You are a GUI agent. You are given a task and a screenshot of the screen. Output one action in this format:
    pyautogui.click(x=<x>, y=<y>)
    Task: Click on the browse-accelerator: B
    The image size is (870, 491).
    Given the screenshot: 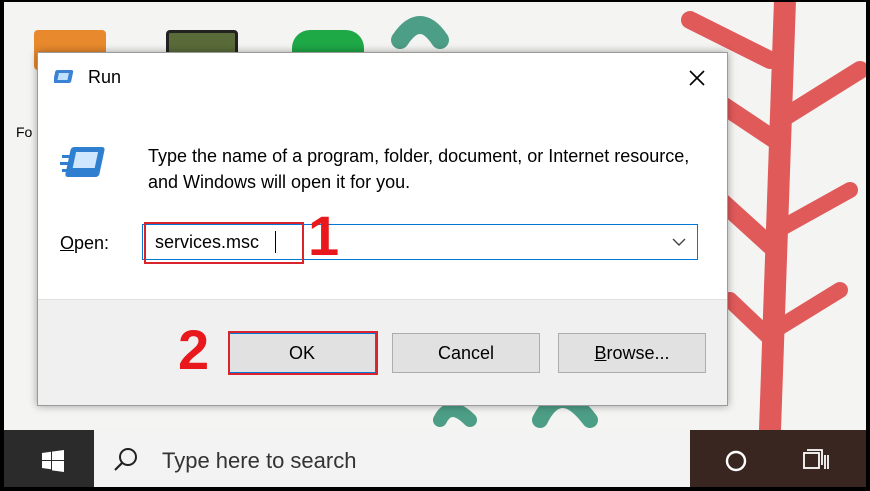 What is the action you would take?
    pyautogui.click(x=600, y=352)
    